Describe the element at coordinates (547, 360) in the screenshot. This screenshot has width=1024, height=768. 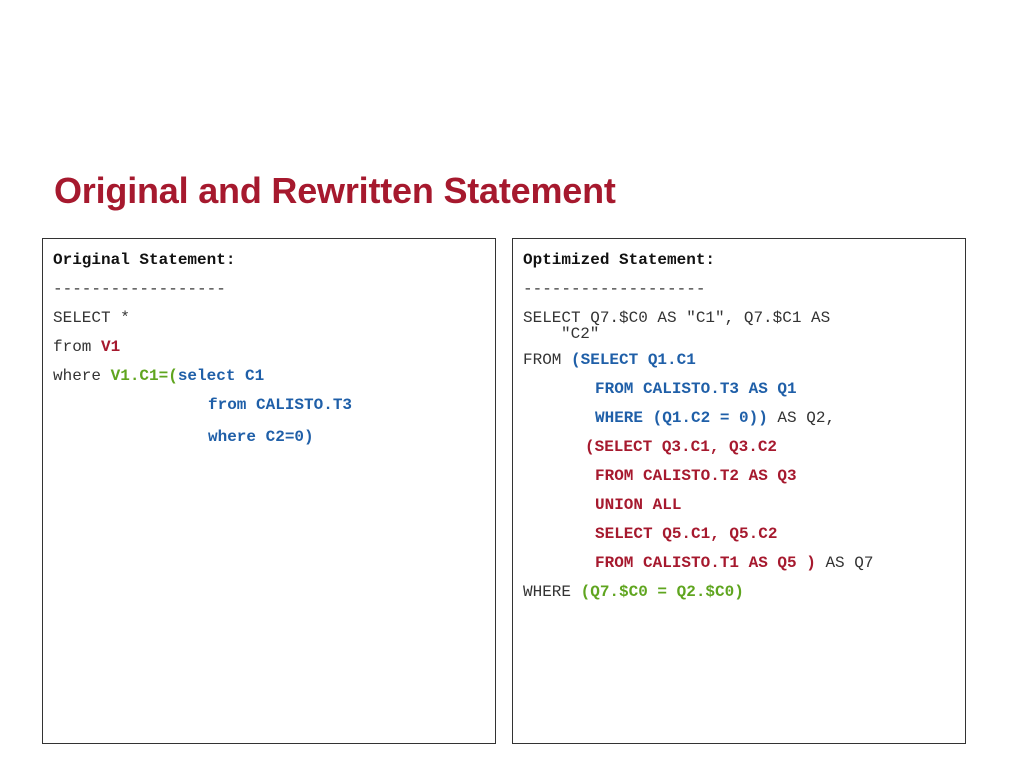
I see `from-keyword: FROM` at that location.